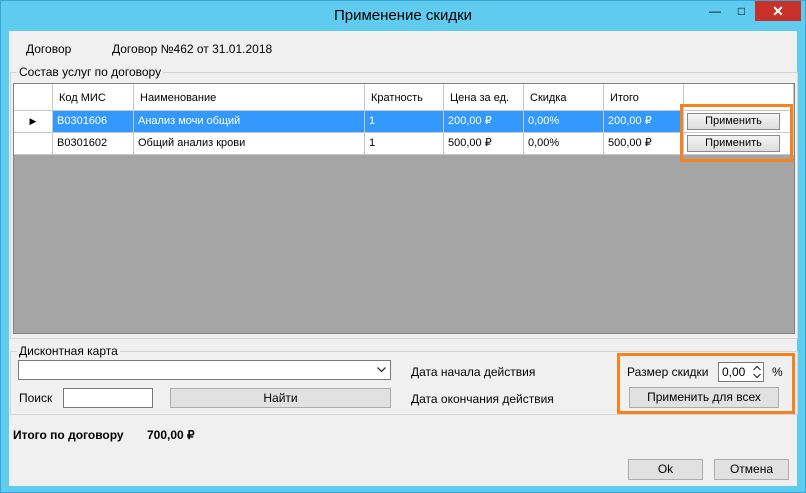 This screenshot has height=493, width=806. Describe the element at coordinates (68, 435) in the screenshot. I see `contract-total-label: Итого по договору` at that location.